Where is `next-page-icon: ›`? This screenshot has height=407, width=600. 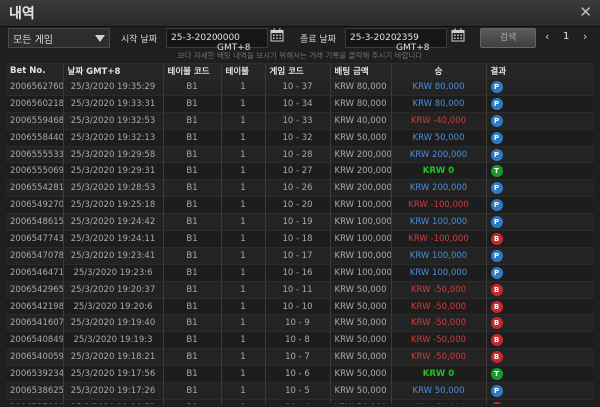
next-page-icon: › is located at coordinates (585, 36).